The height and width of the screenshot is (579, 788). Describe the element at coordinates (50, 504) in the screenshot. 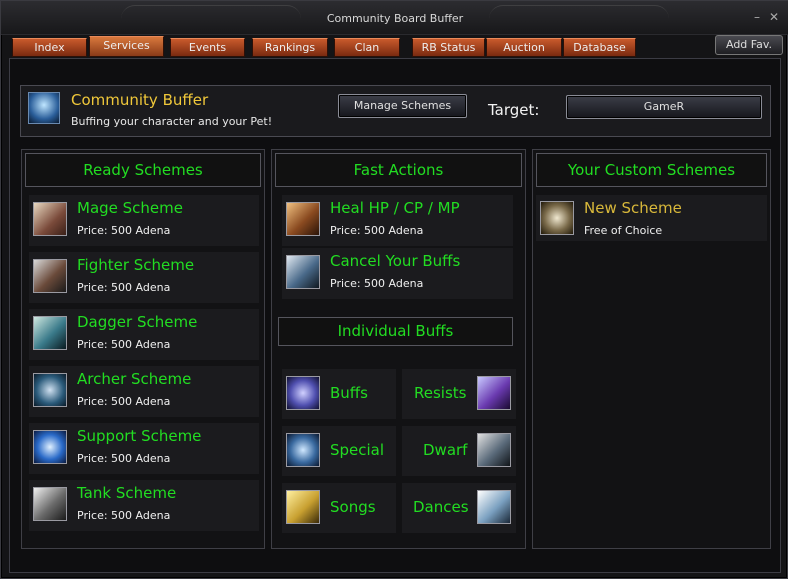

I see `tank-icon` at that location.